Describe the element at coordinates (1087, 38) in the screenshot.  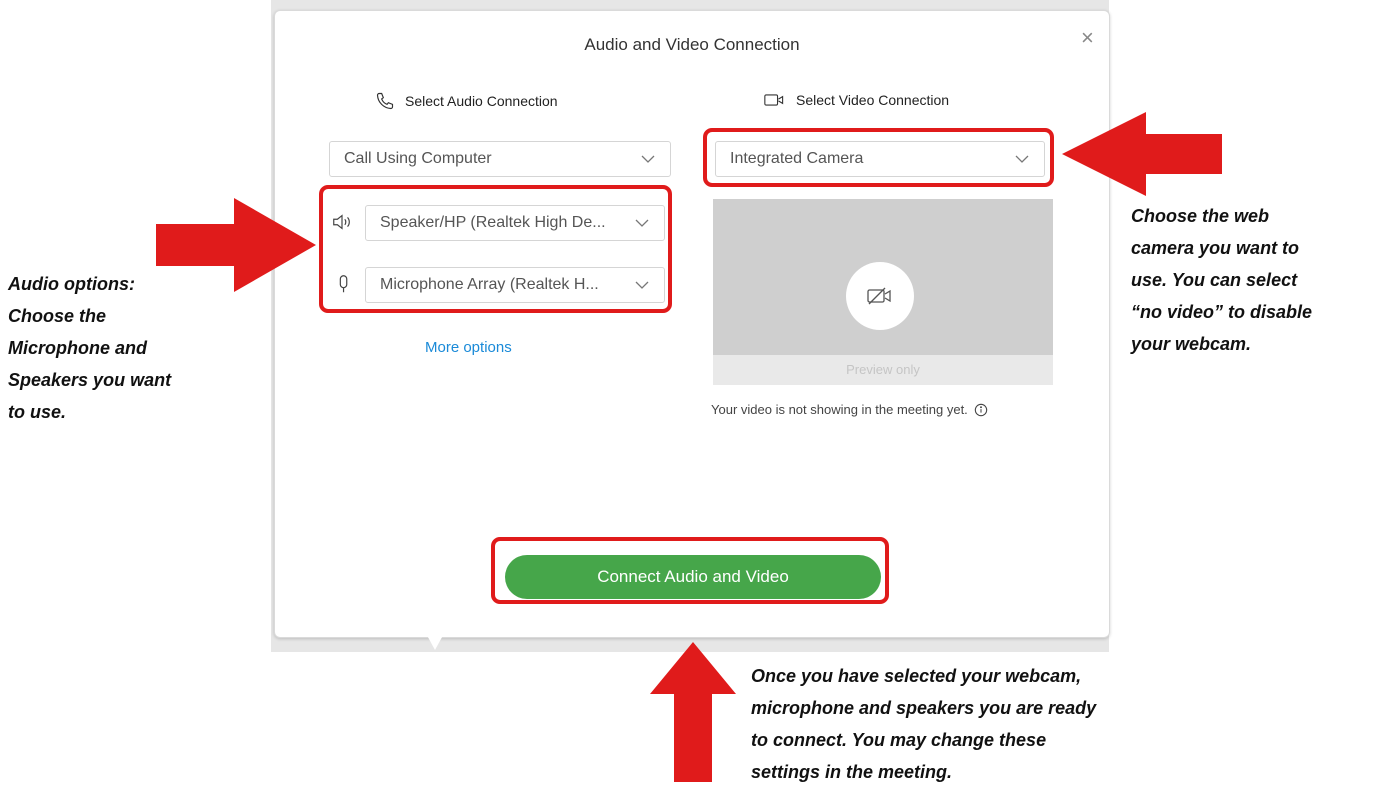
I see `close-icon: ×` at that location.